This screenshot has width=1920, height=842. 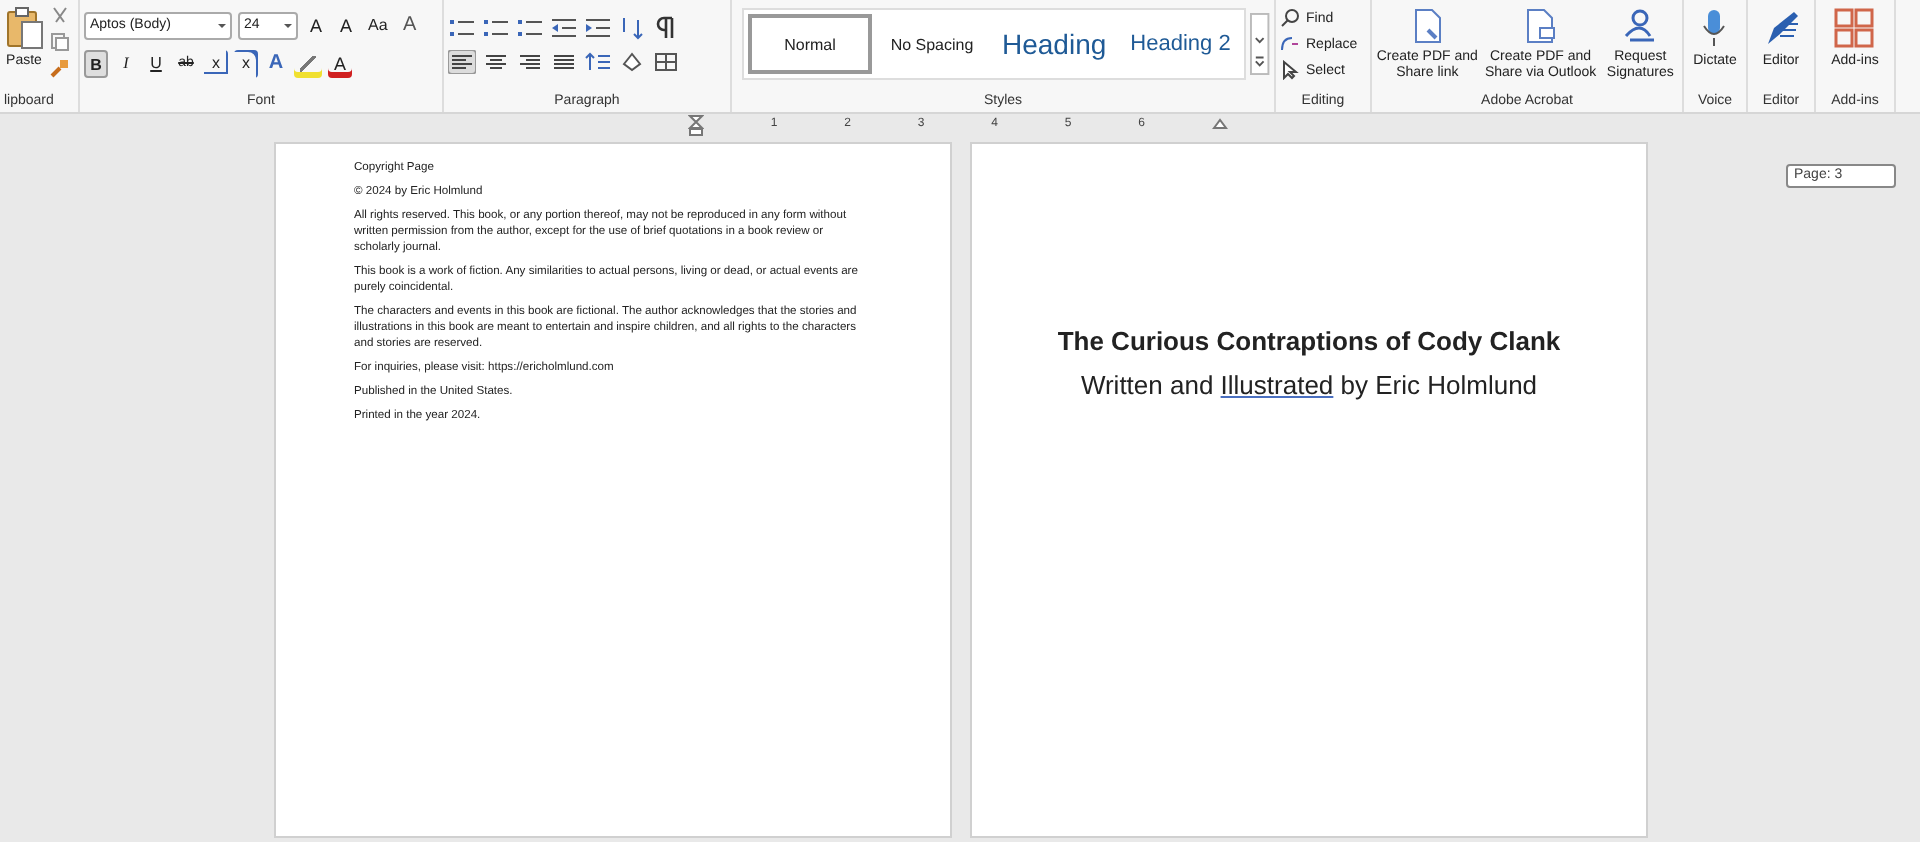 What do you see at coordinates (126, 63) in the screenshot?
I see `italic-button: I` at bounding box center [126, 63].